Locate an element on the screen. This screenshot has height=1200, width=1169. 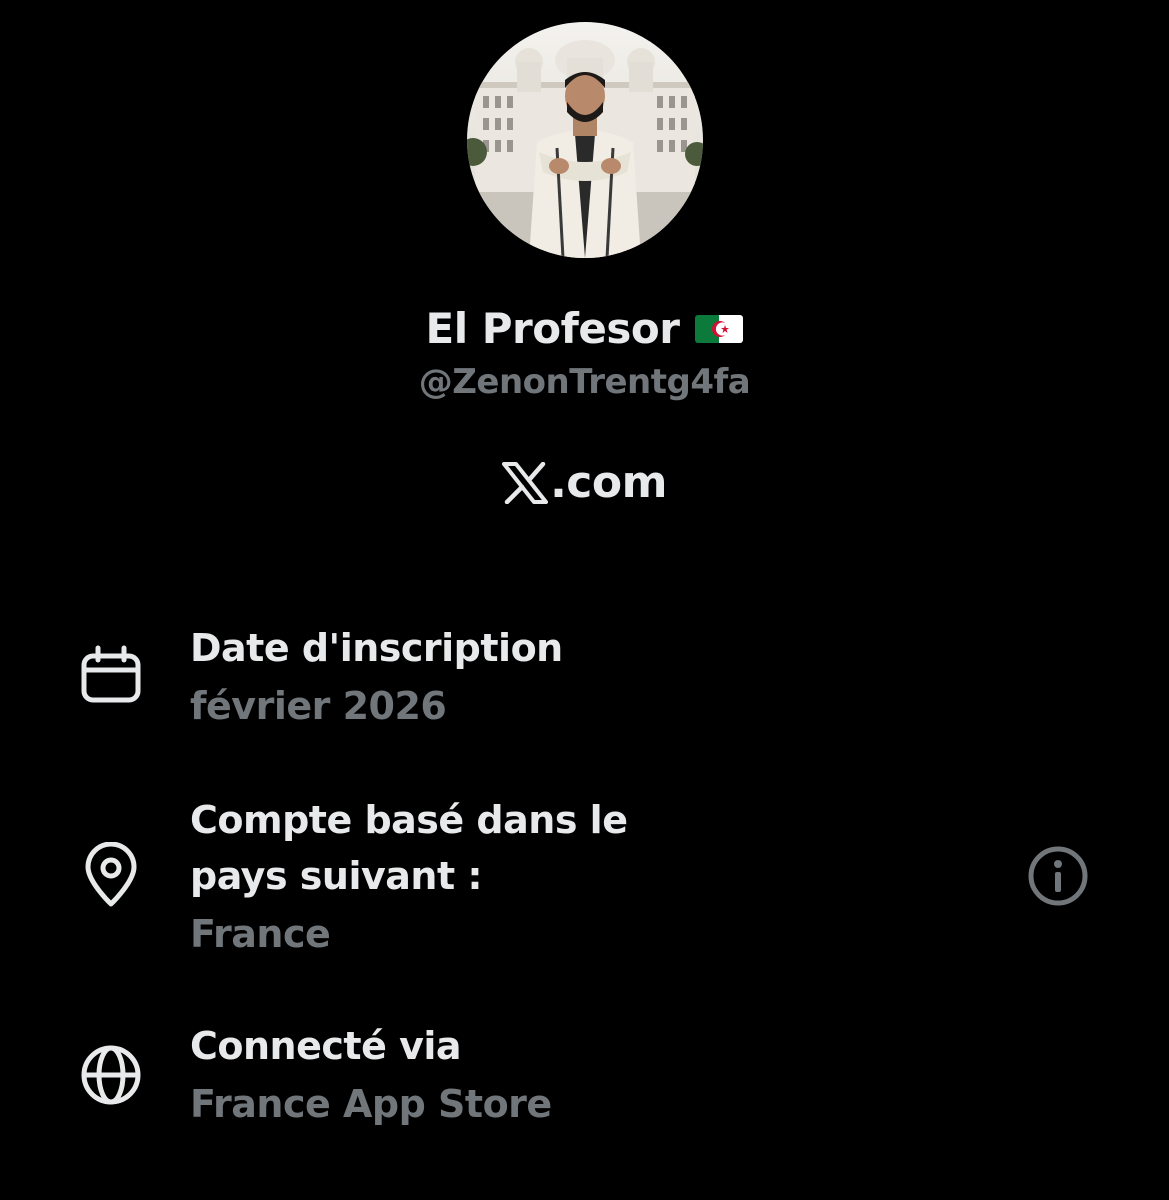
joined-value: février 2026 is located at coordinates (318, 706).